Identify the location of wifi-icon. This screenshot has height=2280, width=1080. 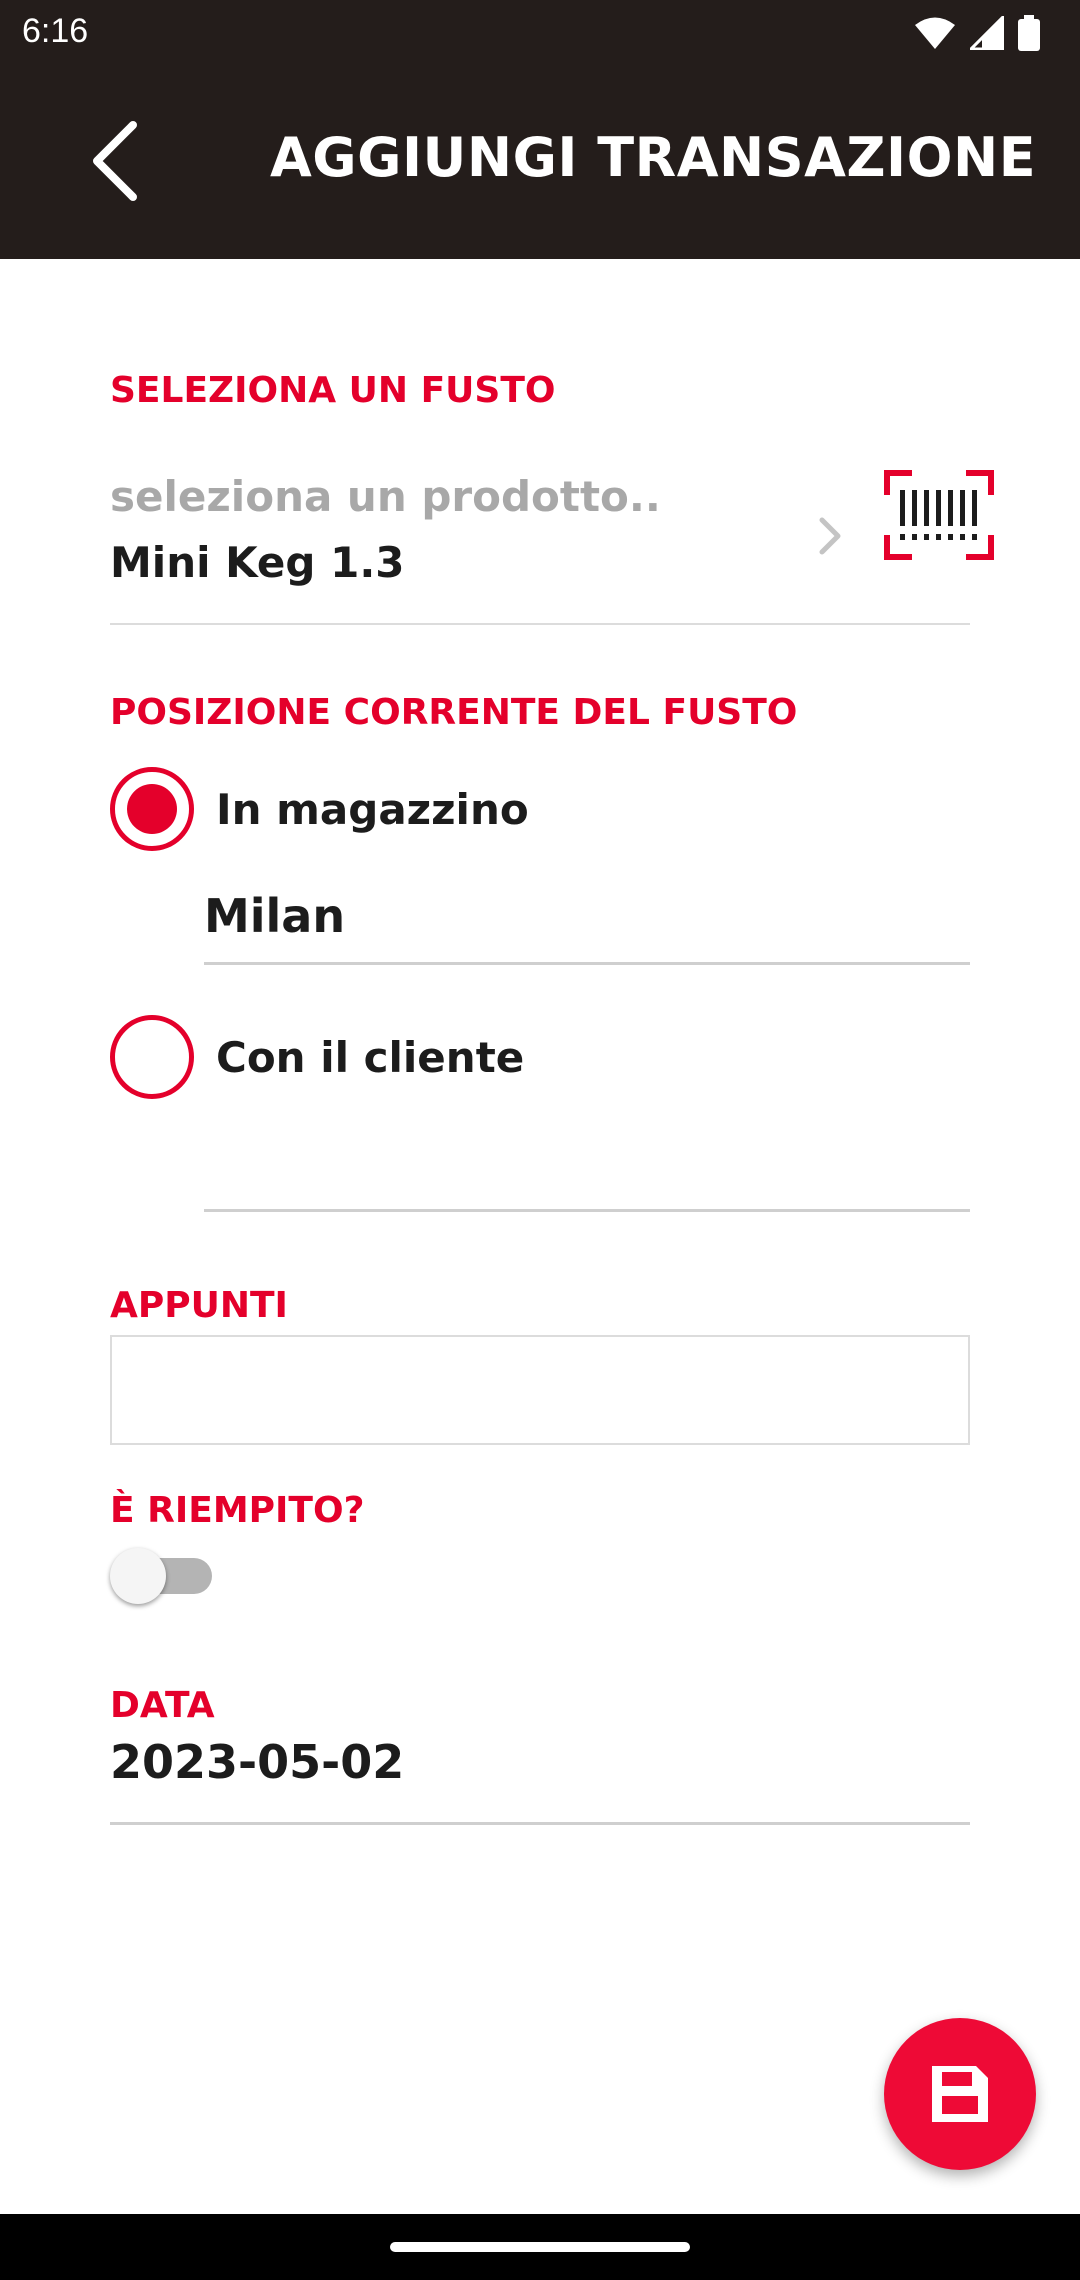
(935, 33).